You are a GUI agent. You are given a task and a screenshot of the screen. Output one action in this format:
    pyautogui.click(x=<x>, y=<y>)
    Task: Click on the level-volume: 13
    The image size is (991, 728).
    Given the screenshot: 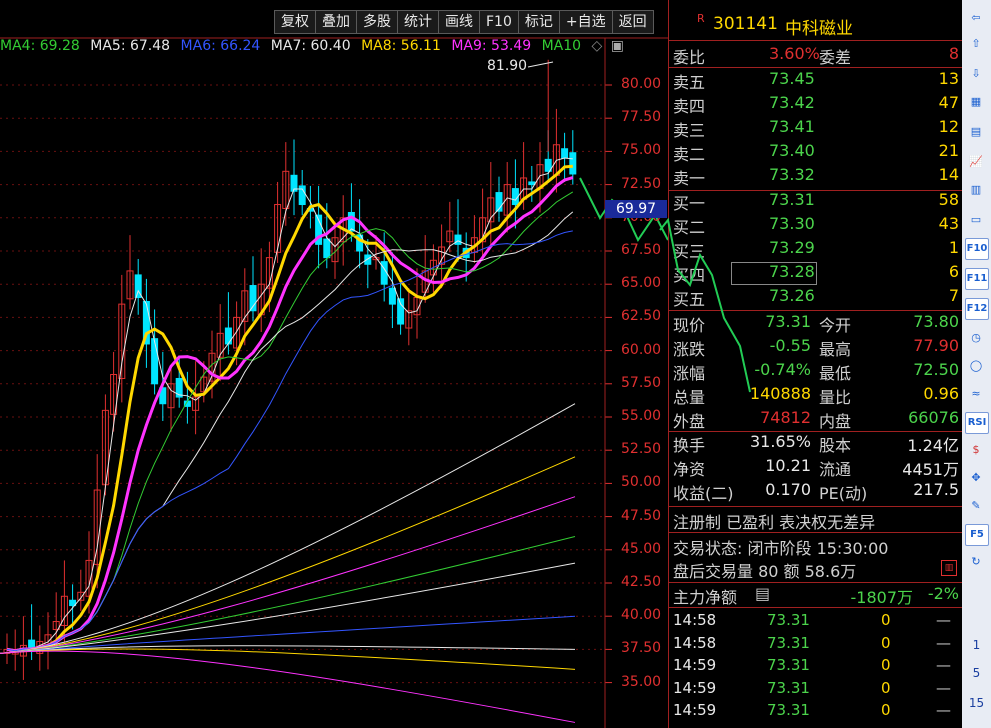 What is the action you would take?
    pyautogui.click(x=948, y=78)
    